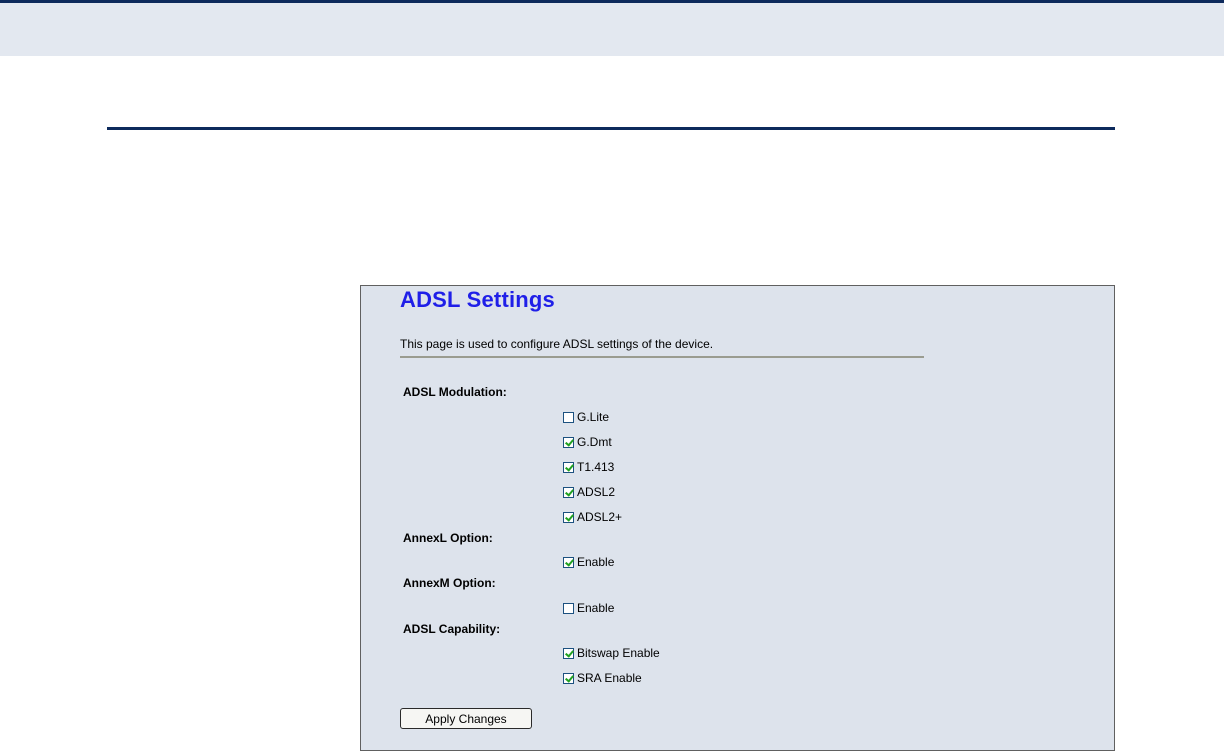 The image size is (1224, 753). What do you see at coordinates (600, 517) in the screenshot?
I see `option-label: ADSL2+` at bounding box center [600, 517].